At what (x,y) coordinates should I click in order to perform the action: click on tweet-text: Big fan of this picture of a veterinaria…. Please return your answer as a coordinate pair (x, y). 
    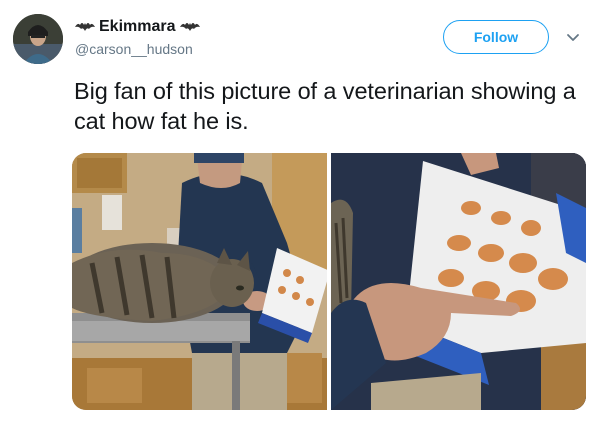
    Looking at the image, I should click on (325, 106).